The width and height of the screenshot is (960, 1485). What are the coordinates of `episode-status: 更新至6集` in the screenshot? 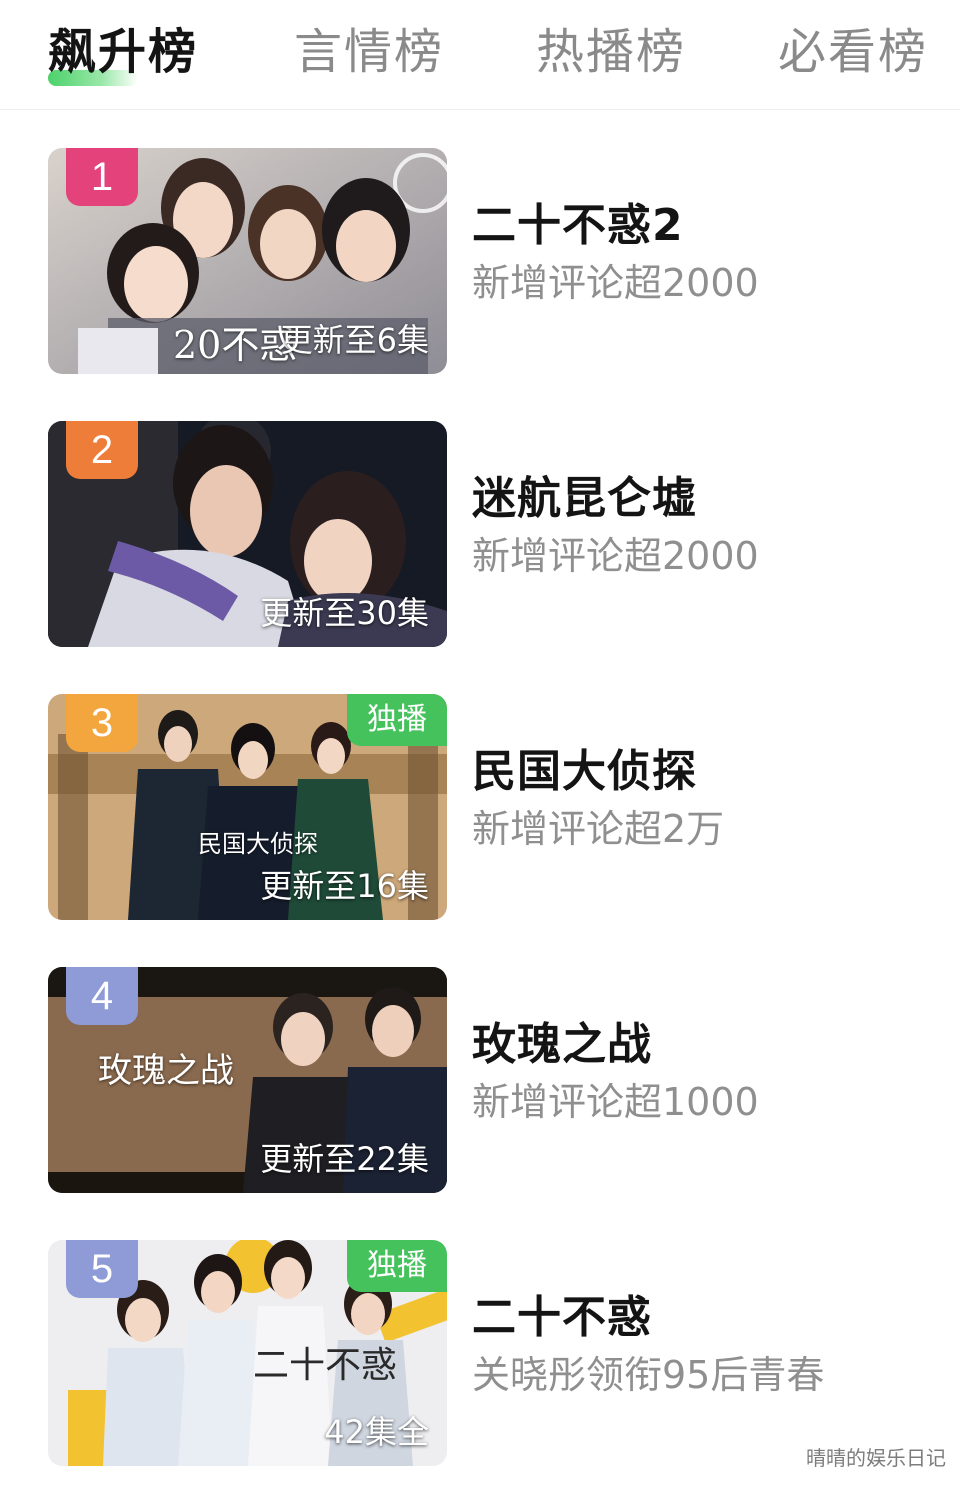 It's located at (354, 340).